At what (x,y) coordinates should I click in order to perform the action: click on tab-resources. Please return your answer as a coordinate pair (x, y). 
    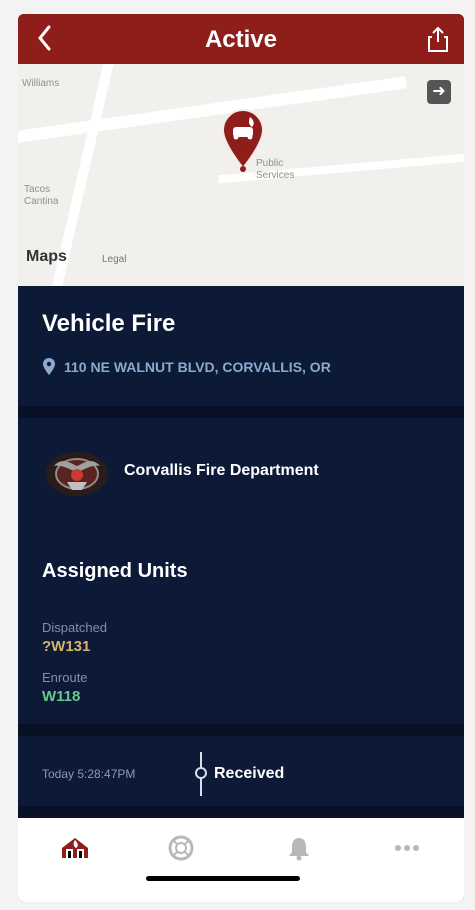
    Looking at the image, I should click on (181, 848).